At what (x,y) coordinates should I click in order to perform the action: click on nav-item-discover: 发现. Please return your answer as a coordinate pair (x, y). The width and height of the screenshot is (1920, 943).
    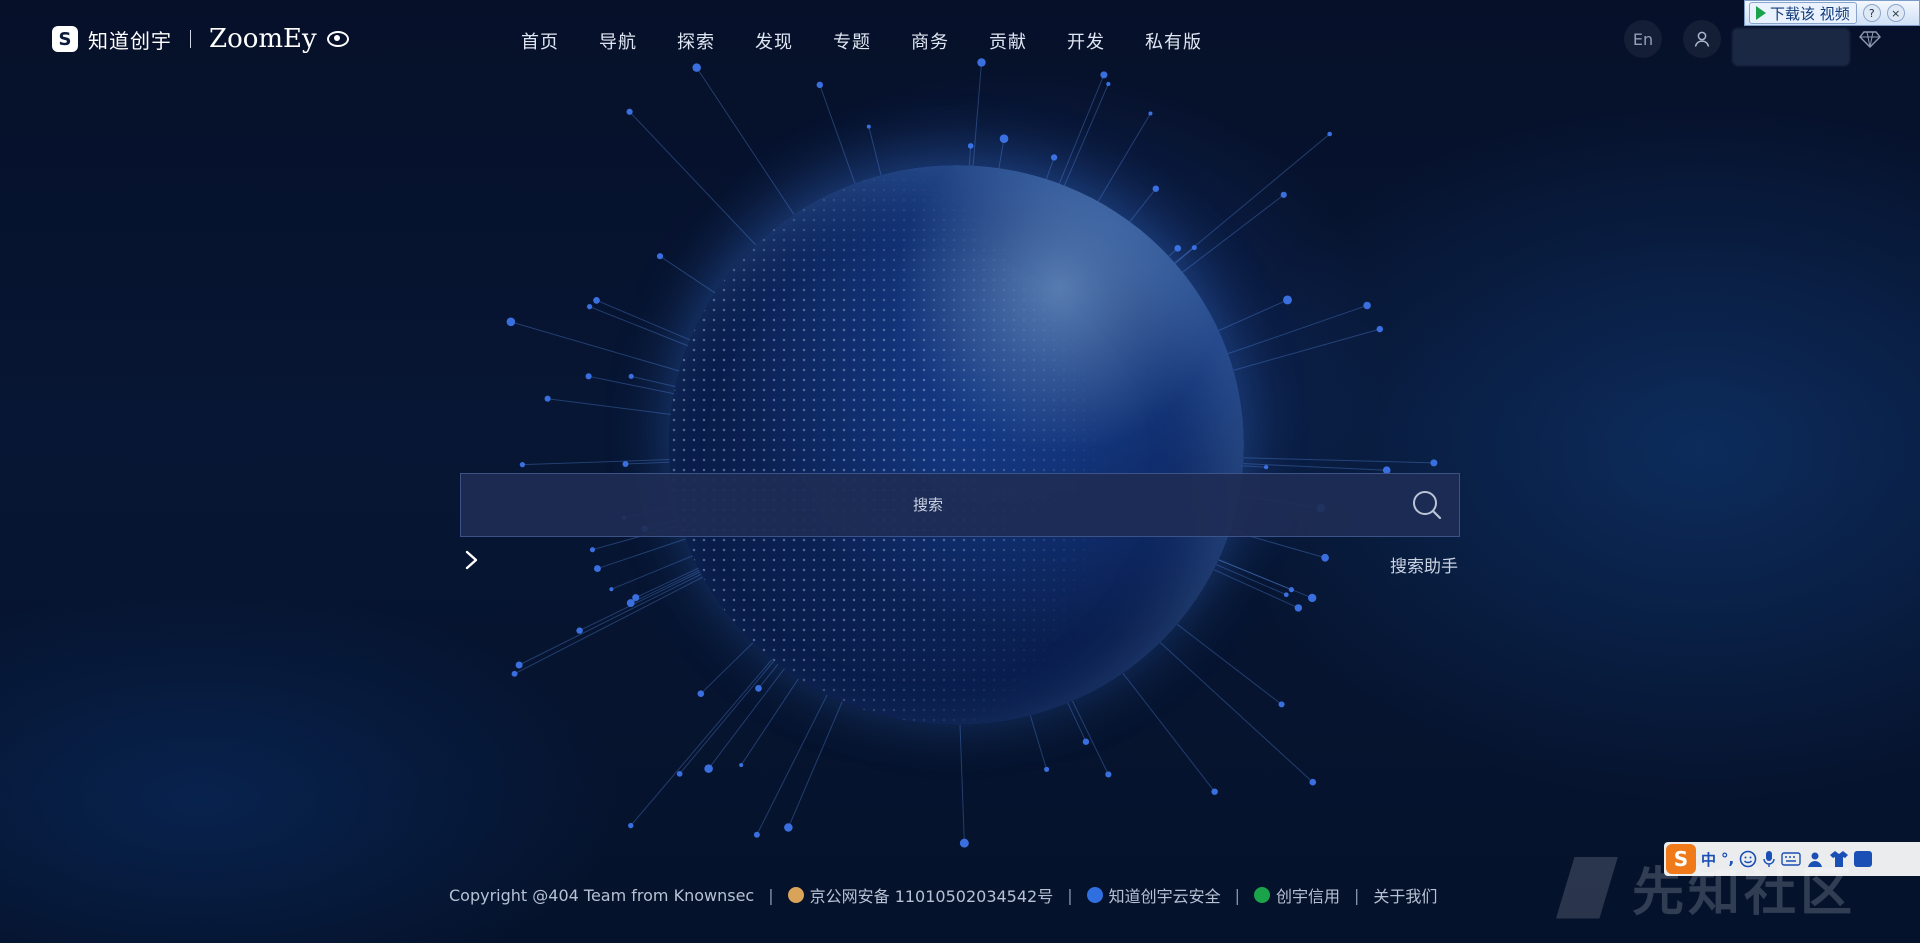
    Looking at the image, I should click on (774, 41).